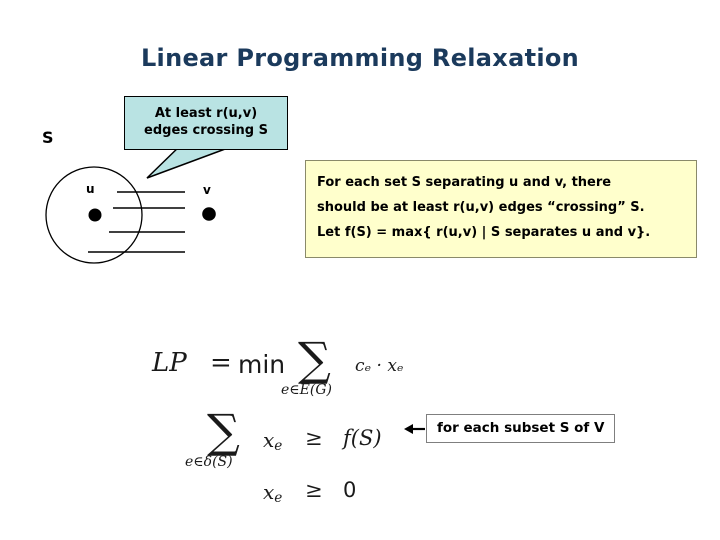  Describe the element at coordinates (362, 438) in the screenshot. I see `constraint-1-rhs: f(S)` at that location.